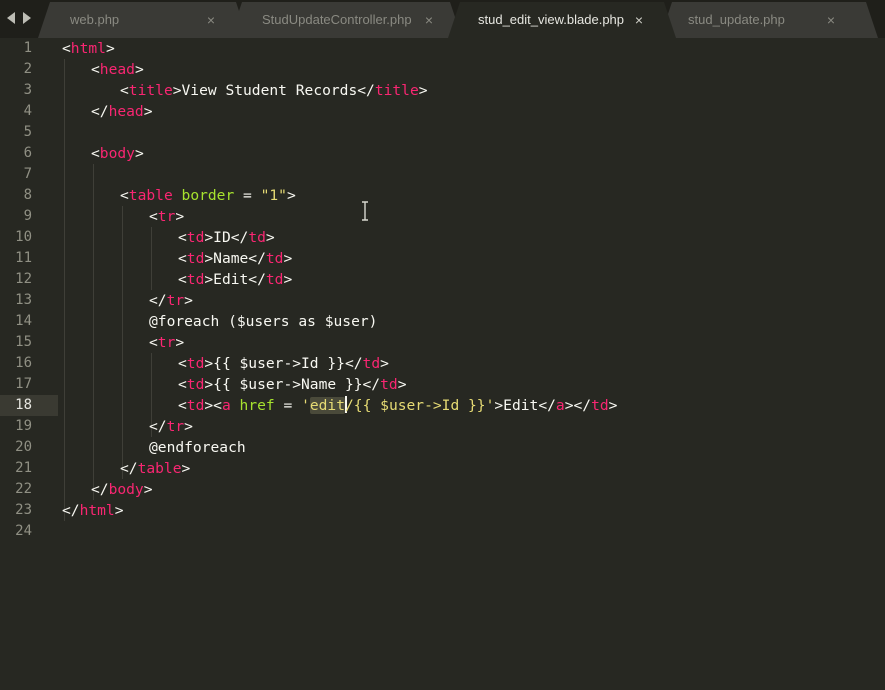  I want to click on line-number: 24, so click(23, 531).